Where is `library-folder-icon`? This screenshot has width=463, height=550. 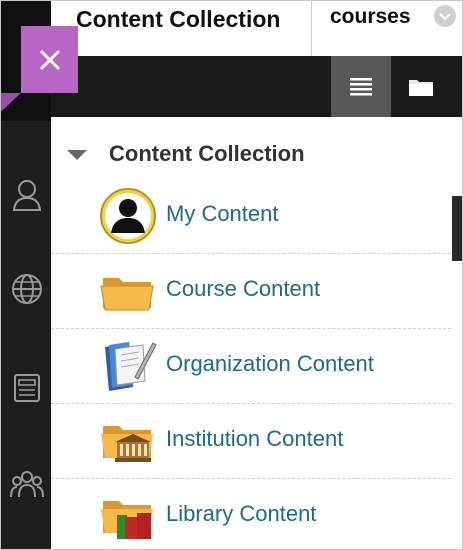 library-folder-icon is located at coordinates (128, 516).